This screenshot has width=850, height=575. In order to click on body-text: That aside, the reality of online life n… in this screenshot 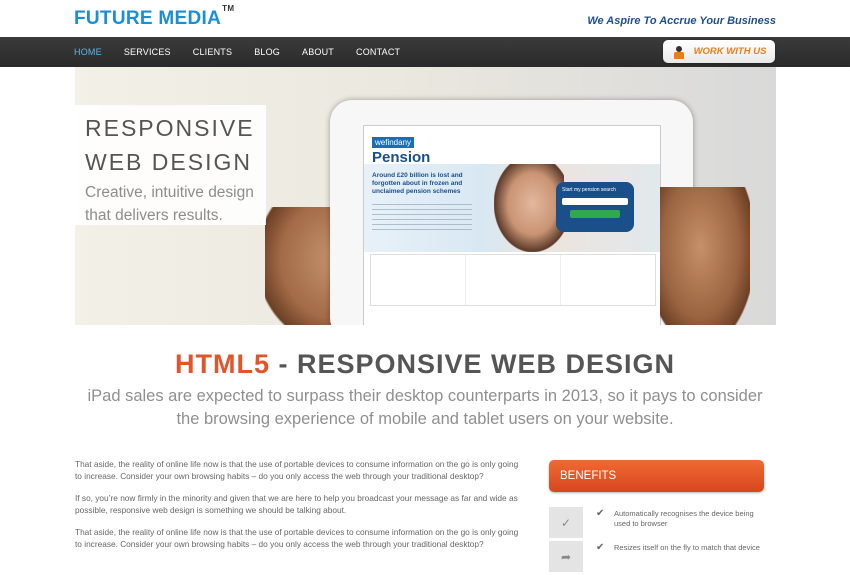, I will do `click(297, 510)`.